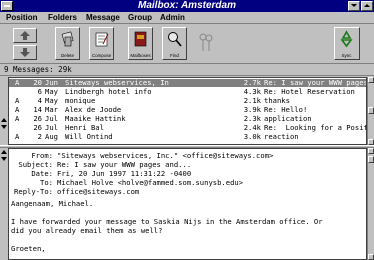 The height and width of the screenshot is (260, 374). I want to click on message-day: 14, so click(37, 109).